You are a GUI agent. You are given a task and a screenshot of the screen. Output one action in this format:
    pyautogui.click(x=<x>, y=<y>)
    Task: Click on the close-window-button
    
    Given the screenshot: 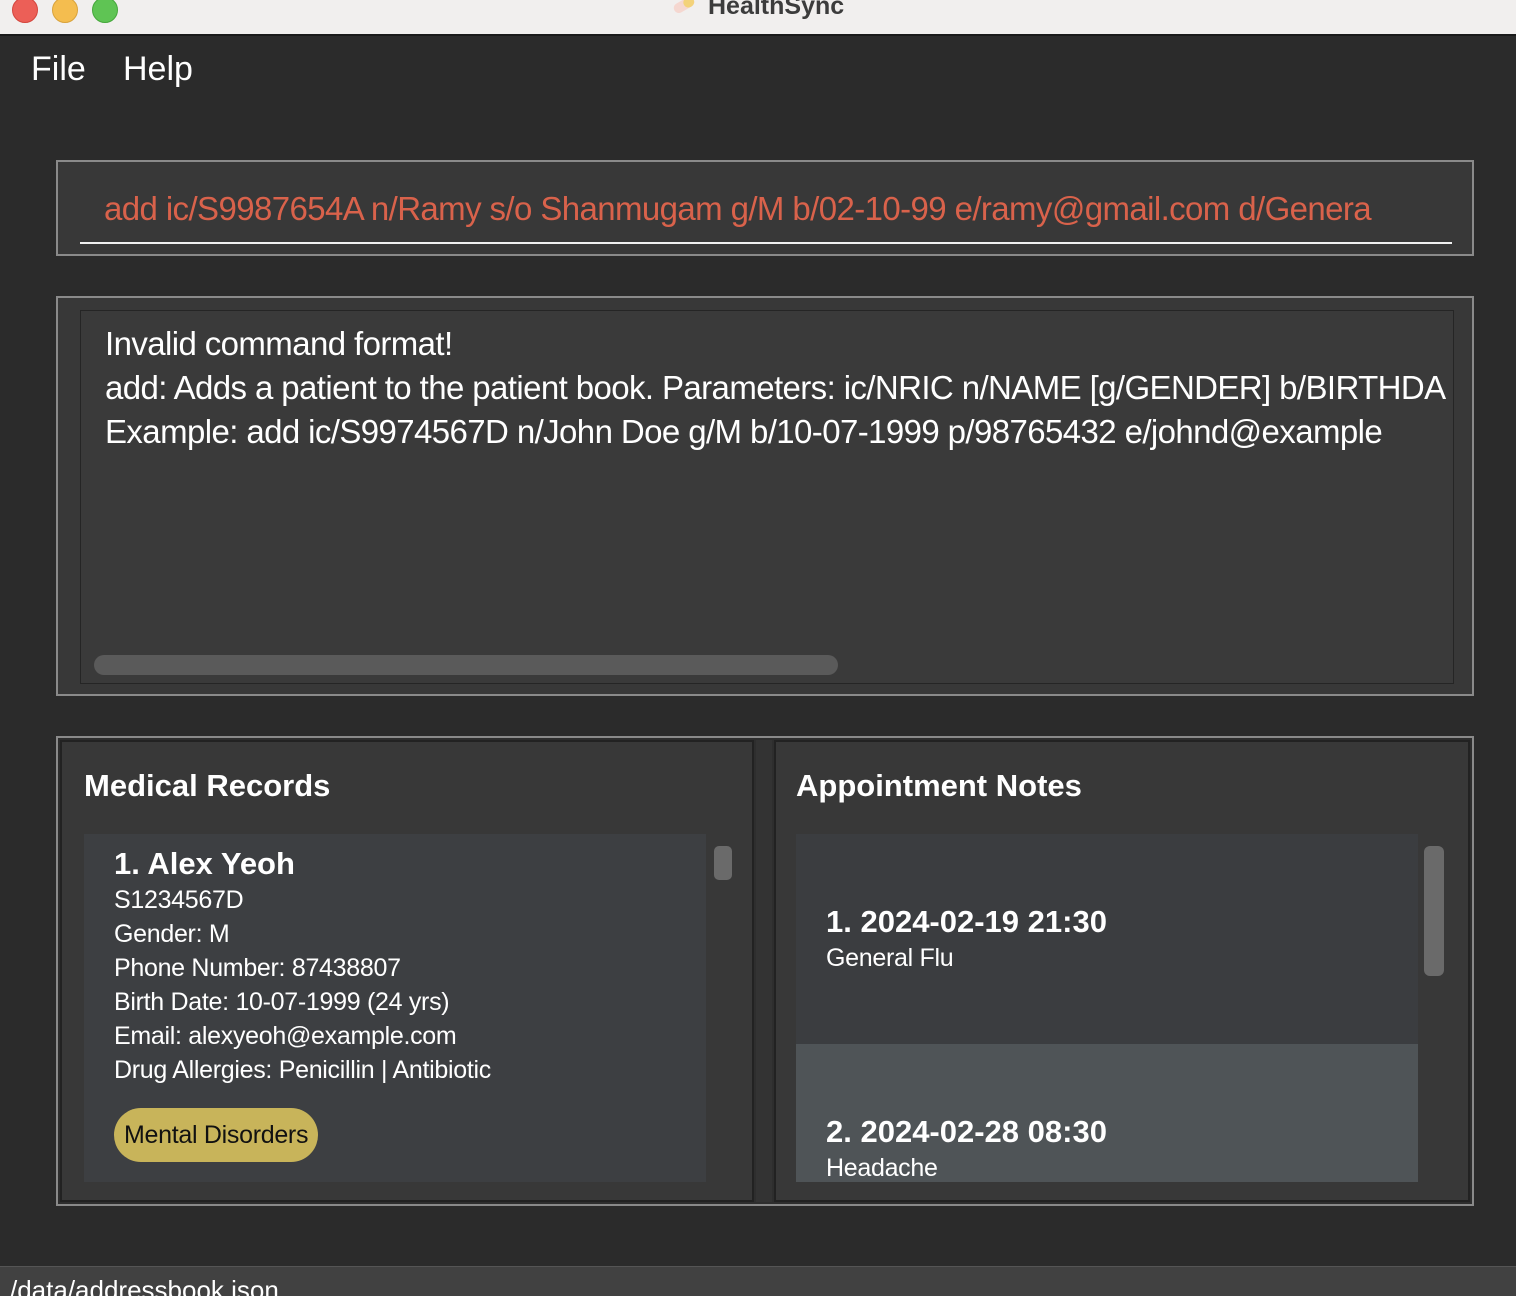 What is the action you would take?
    pyautogui.click(x=25, y=11)
    